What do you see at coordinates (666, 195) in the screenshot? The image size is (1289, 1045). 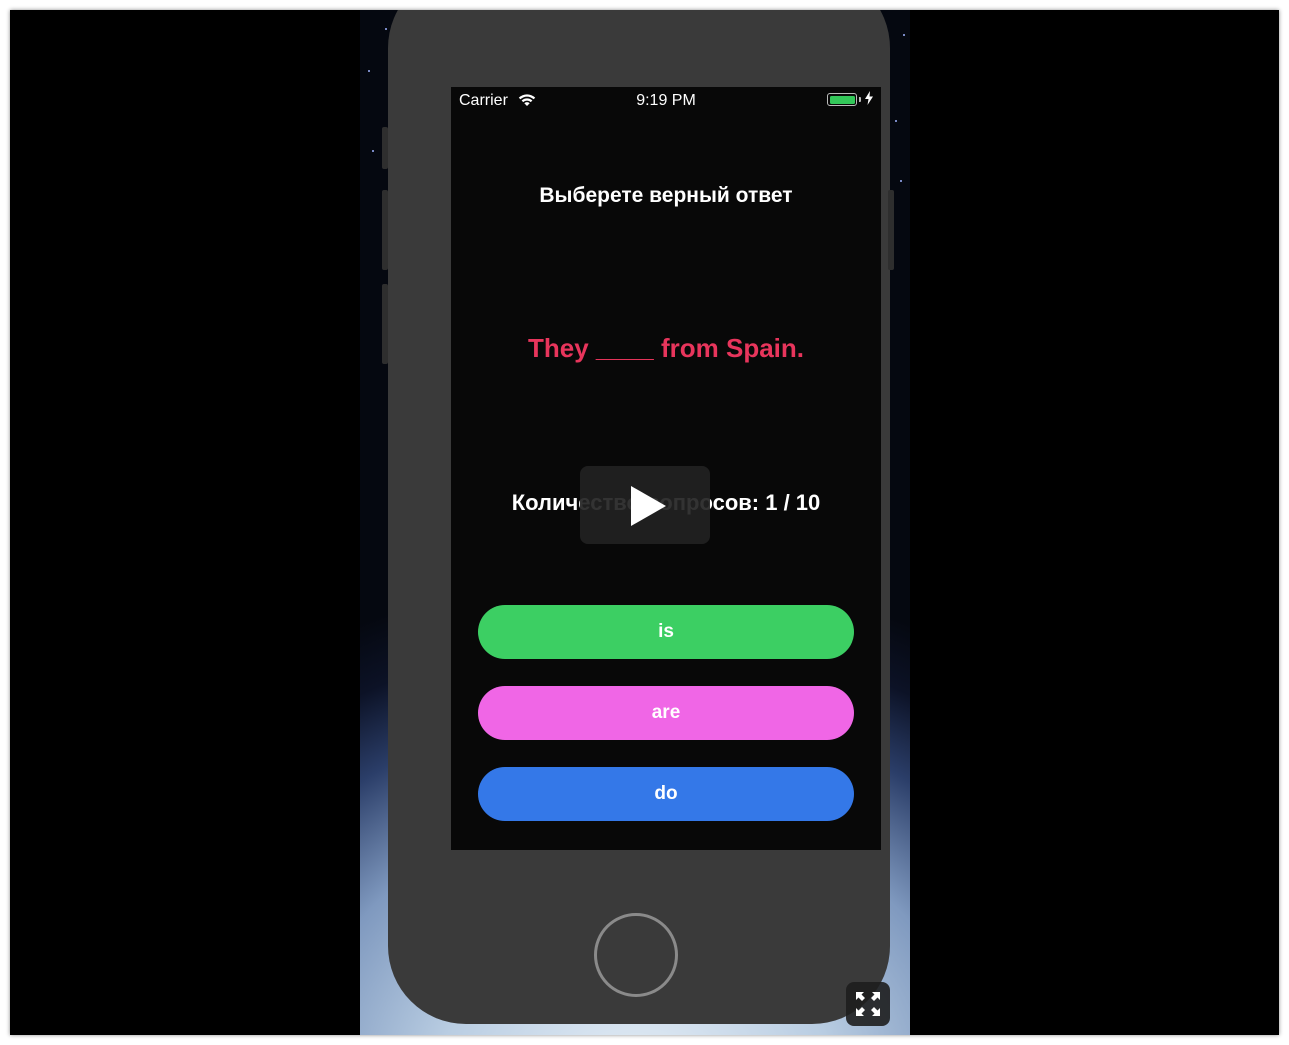 I see `quiz-heading: Выберете верный ответ` at bounding box center [666, 195].